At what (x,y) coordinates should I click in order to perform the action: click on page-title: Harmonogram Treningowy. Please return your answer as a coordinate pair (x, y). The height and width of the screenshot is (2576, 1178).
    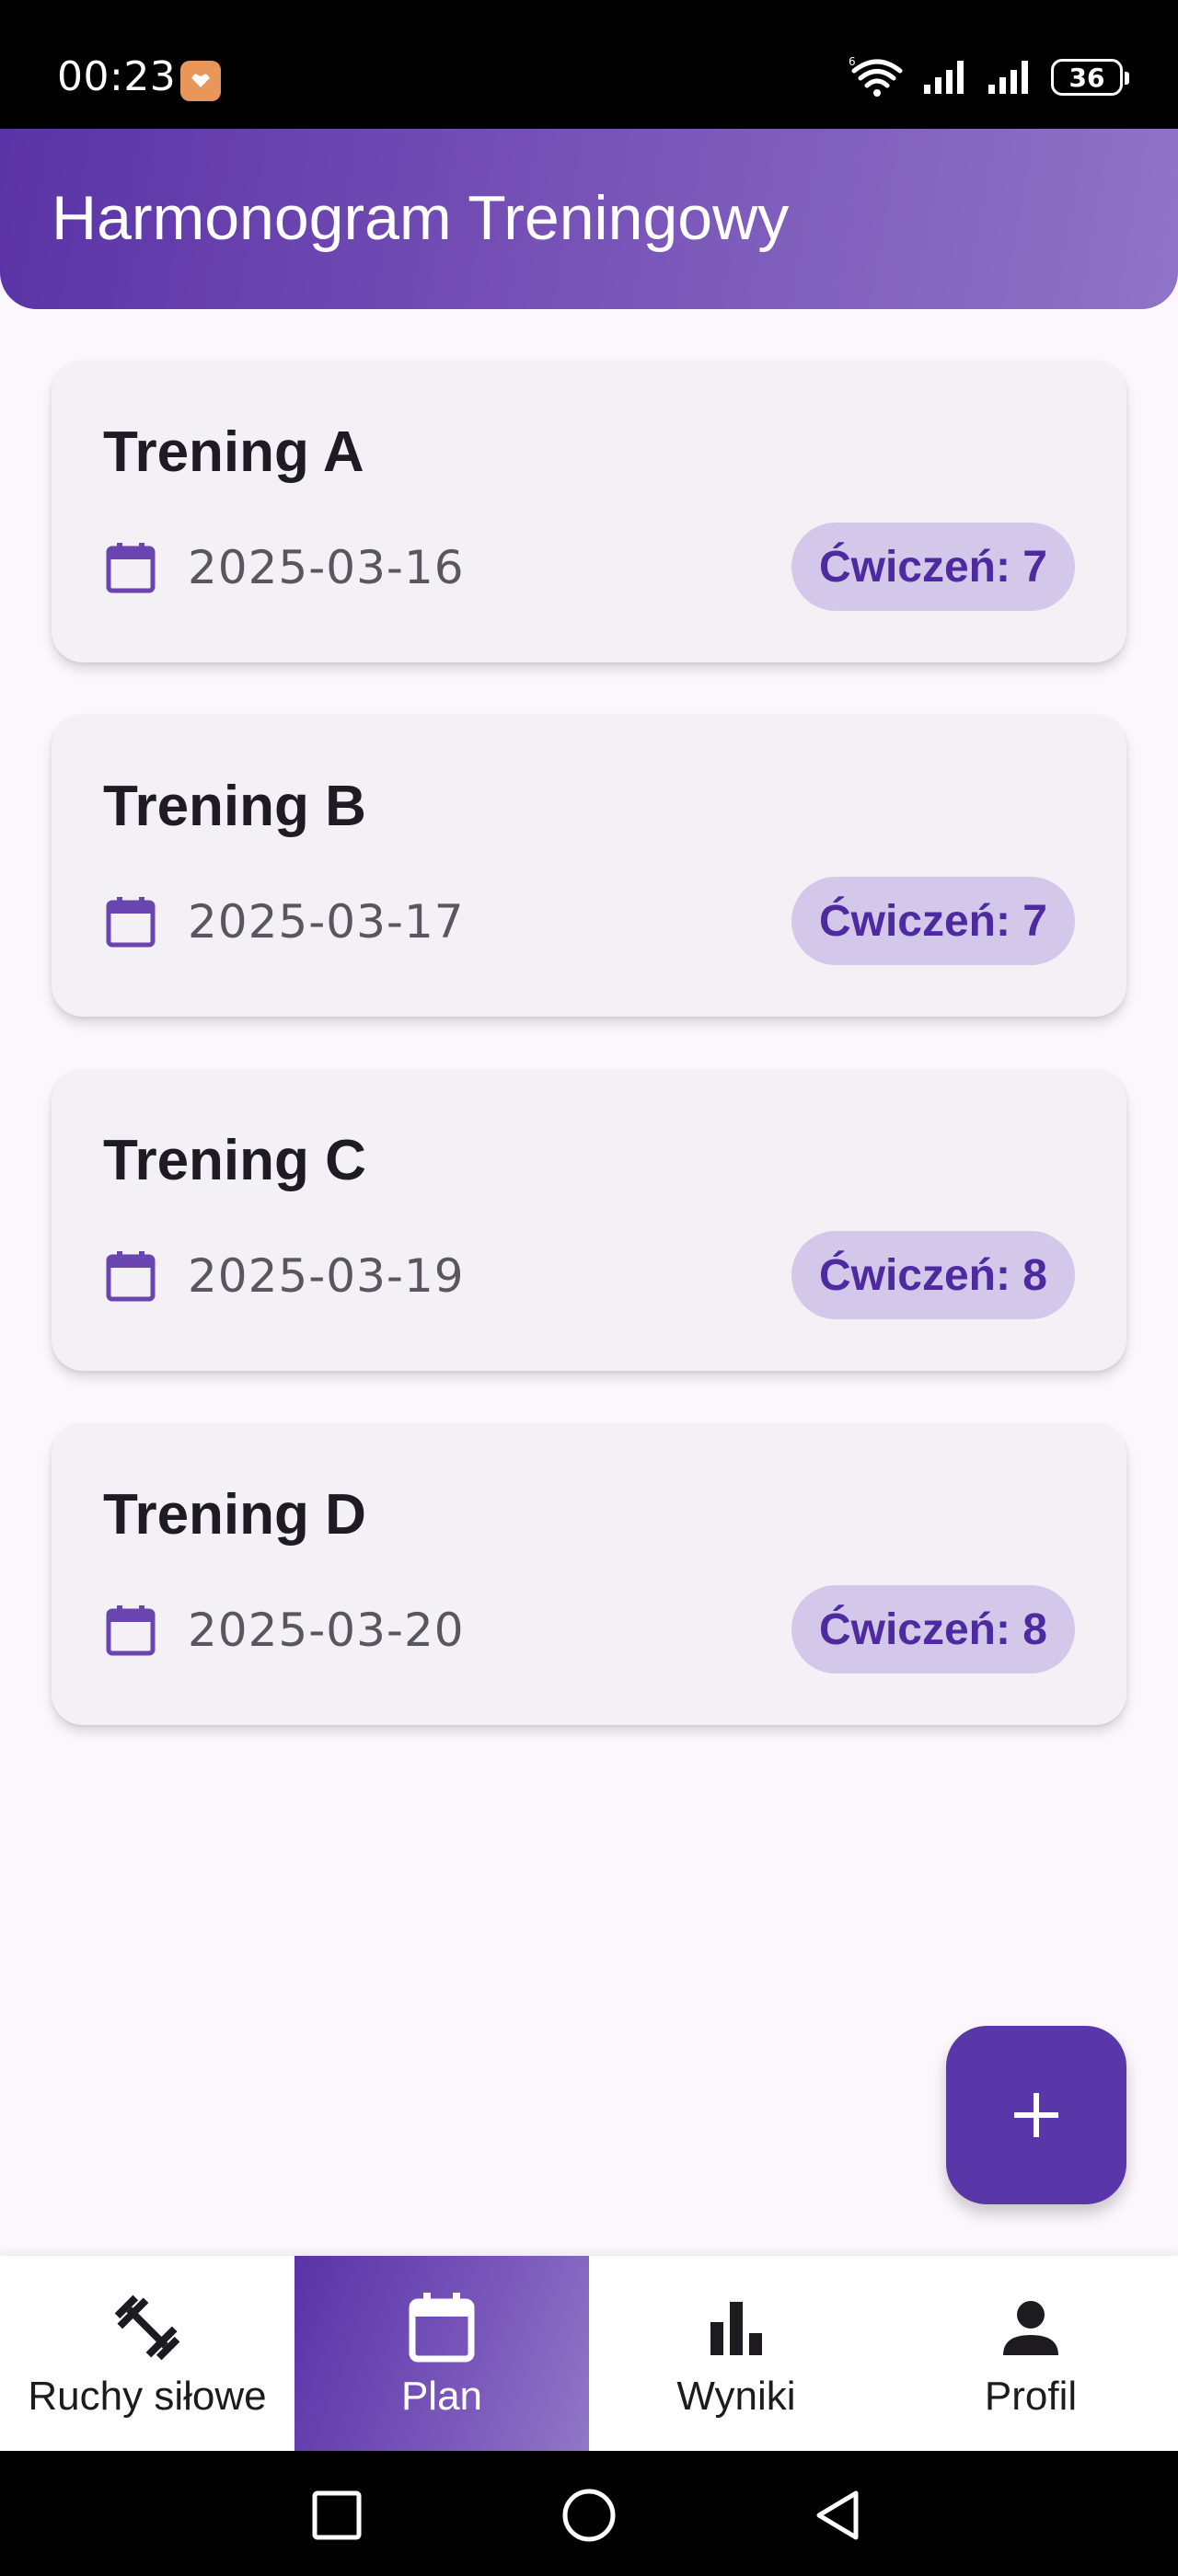
    Looking at the image, I should click on (421, 218).